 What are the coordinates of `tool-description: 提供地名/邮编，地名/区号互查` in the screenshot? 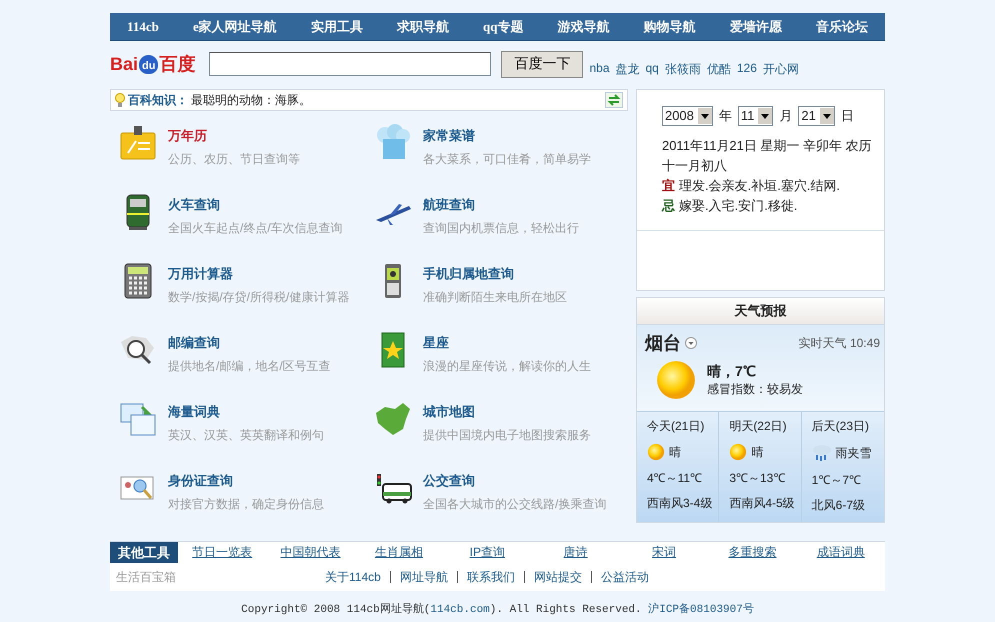 It's located at (249, 366).